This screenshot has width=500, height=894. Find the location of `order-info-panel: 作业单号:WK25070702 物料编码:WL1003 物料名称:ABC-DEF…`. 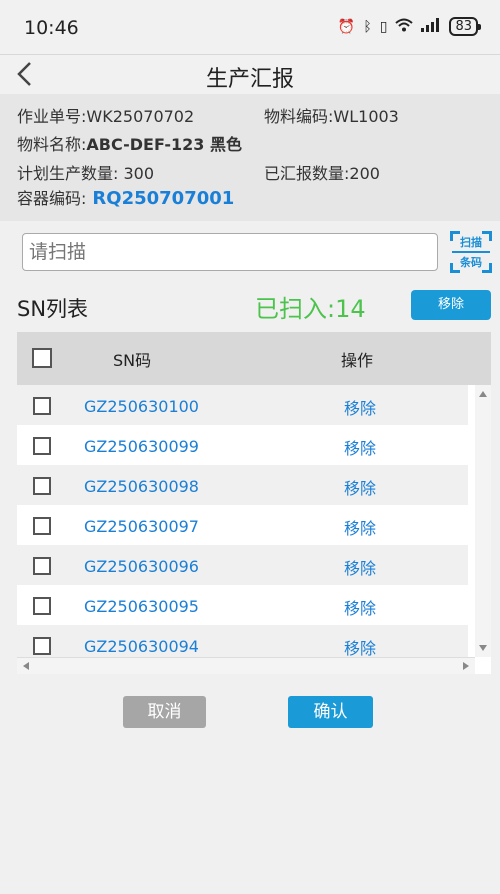

order-info-panel: 作业单号:WK25070702 物料编码:WL1003 物料名称:ABC-DEF… is located at coordinates (250, 157).